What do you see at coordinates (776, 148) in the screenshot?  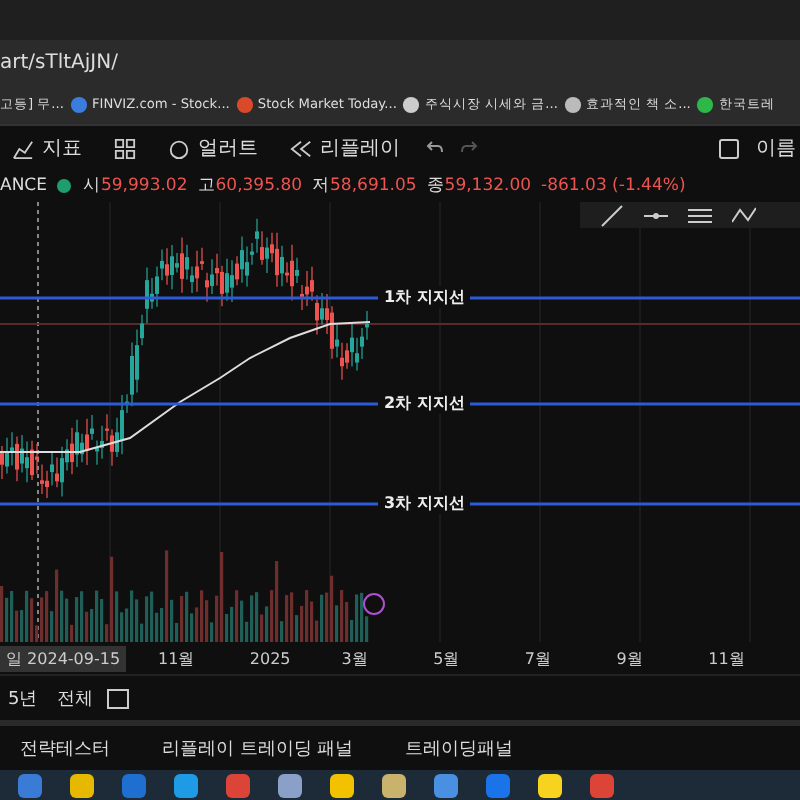 I see `name-label: 이름` at bounding box center [776, 148].